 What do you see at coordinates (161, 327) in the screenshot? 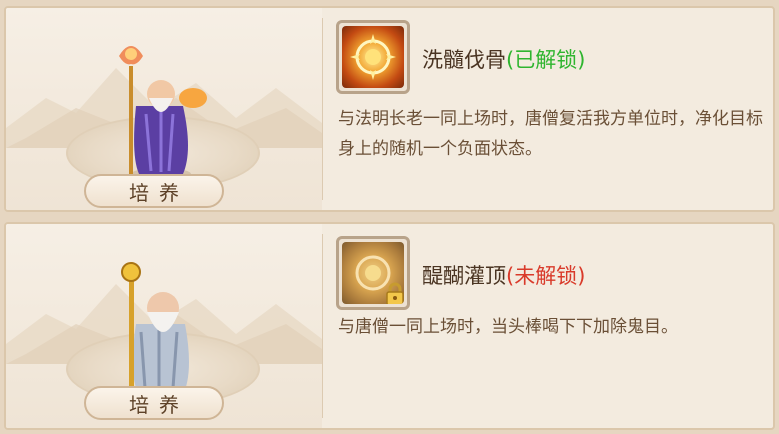
I see `elder-monk-figure` at bounding box center [161, 327].